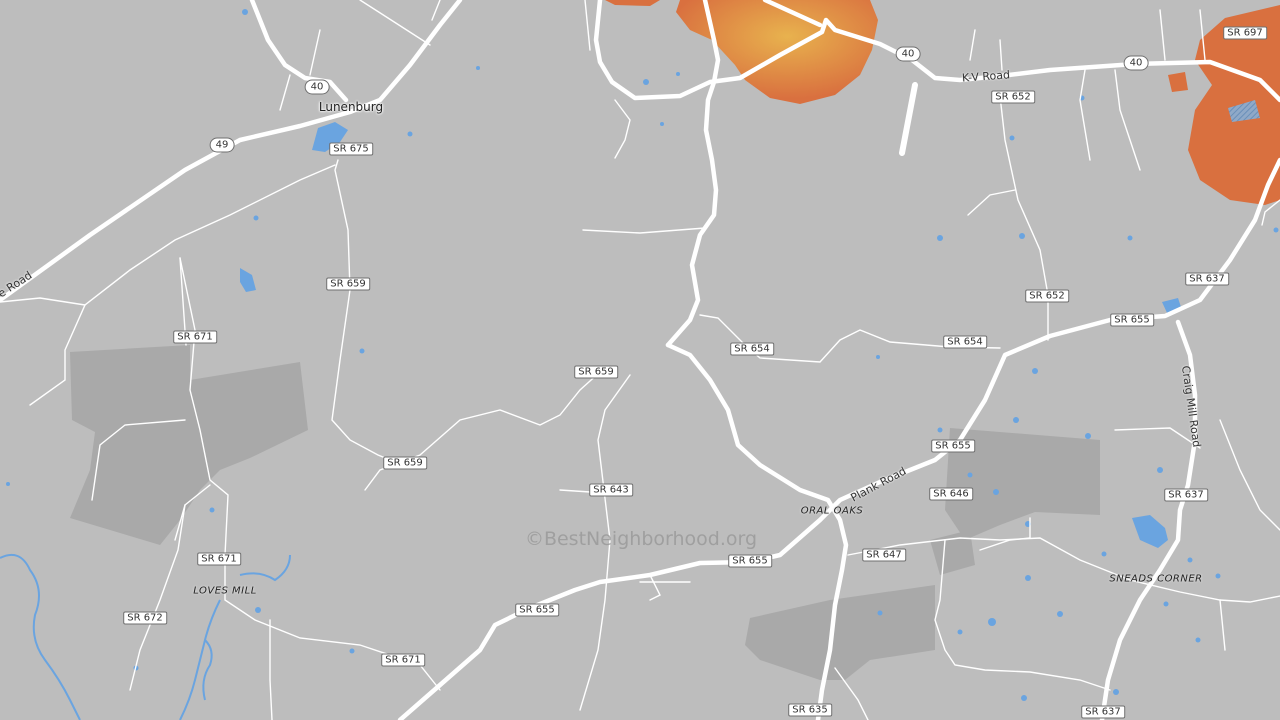 This screenshot has width=1280, height=720. What do you see at coordinates (145, 618) in the screenshot?
I see `route-label-sr672: SR 672` at bounding box center [145, 618].